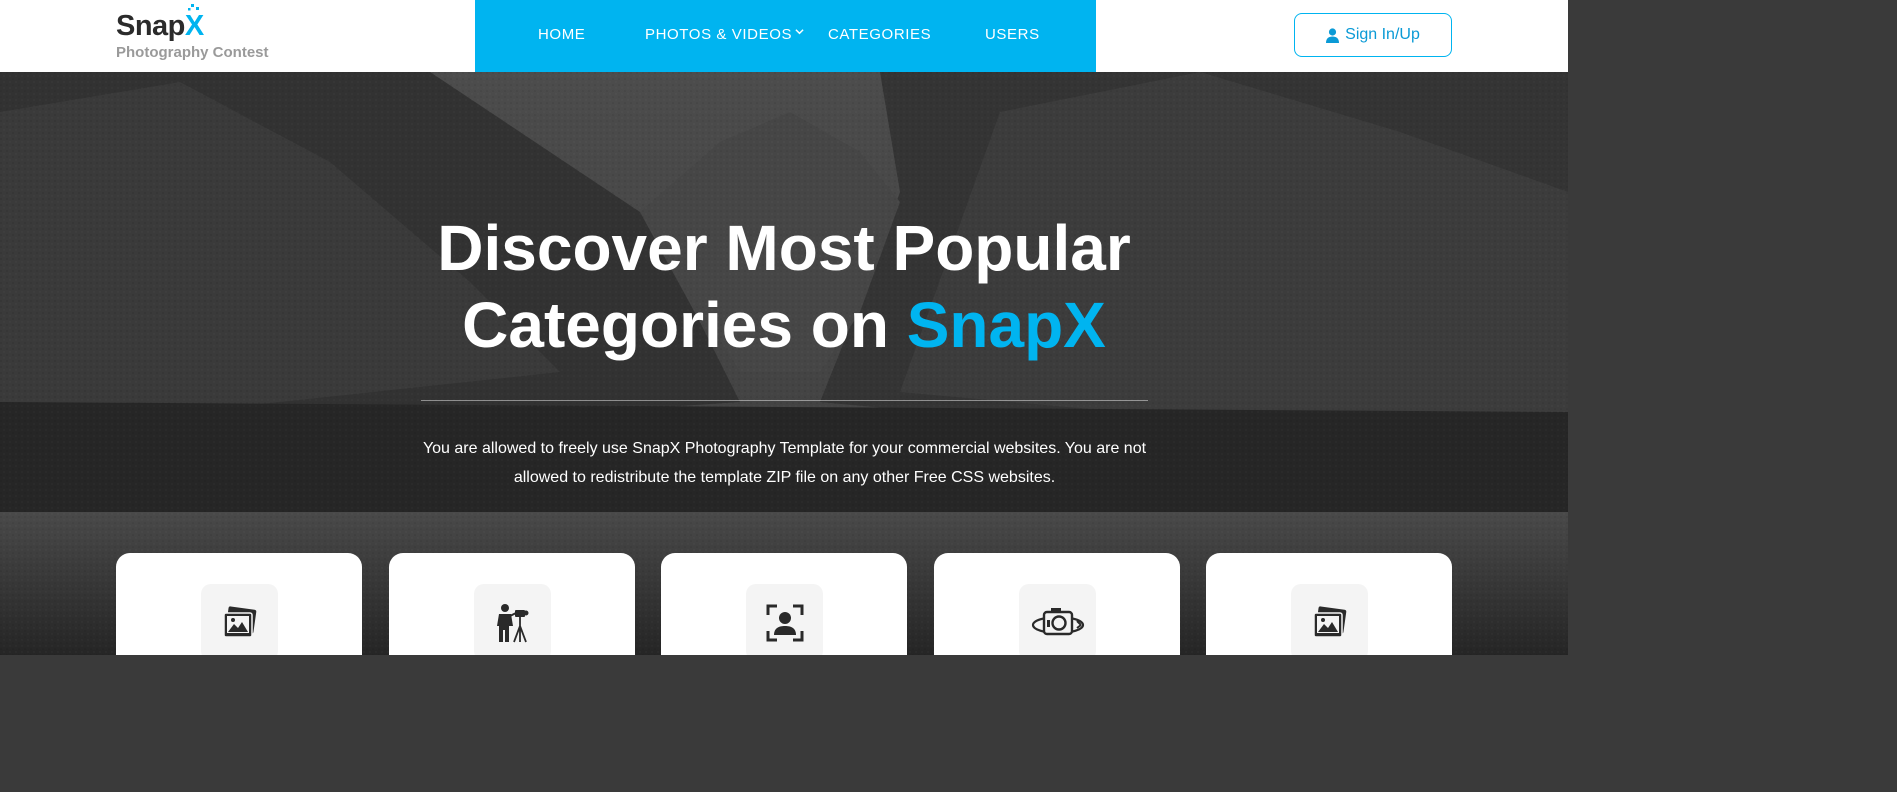  I want to click on sign-in-button: Sign In/Up, so click(1373, 35).